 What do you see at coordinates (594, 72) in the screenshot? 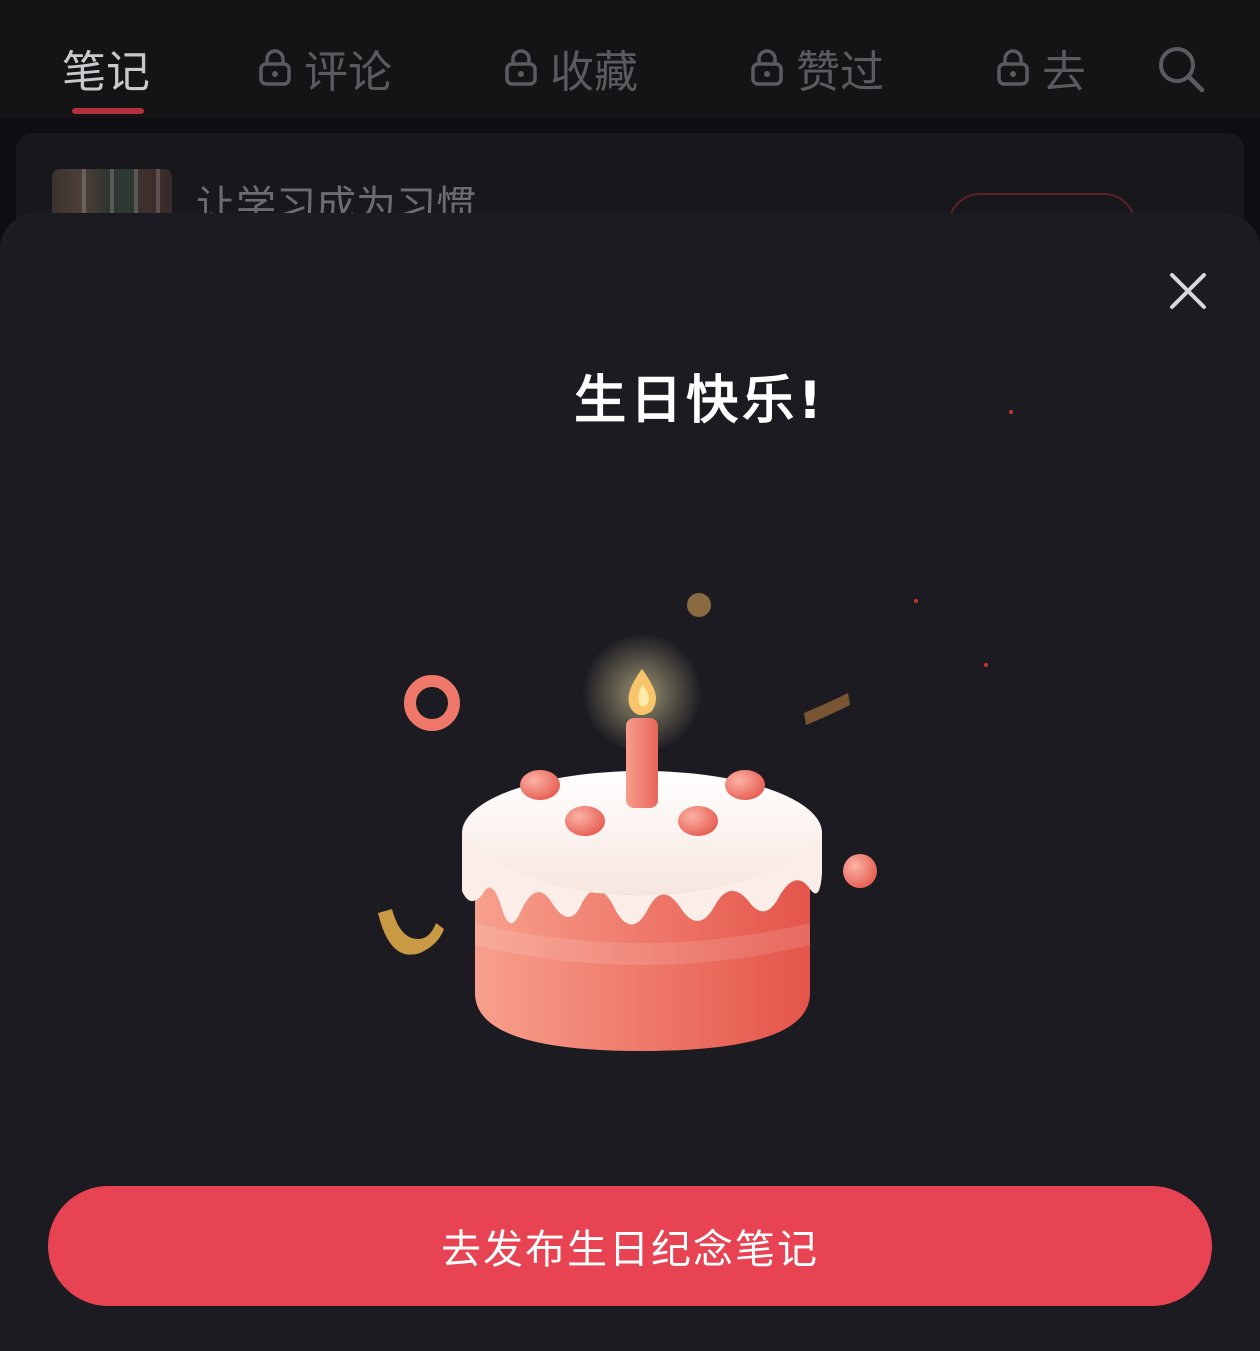
I see `tab-label: 收藏` at bounding box center [594, 72].